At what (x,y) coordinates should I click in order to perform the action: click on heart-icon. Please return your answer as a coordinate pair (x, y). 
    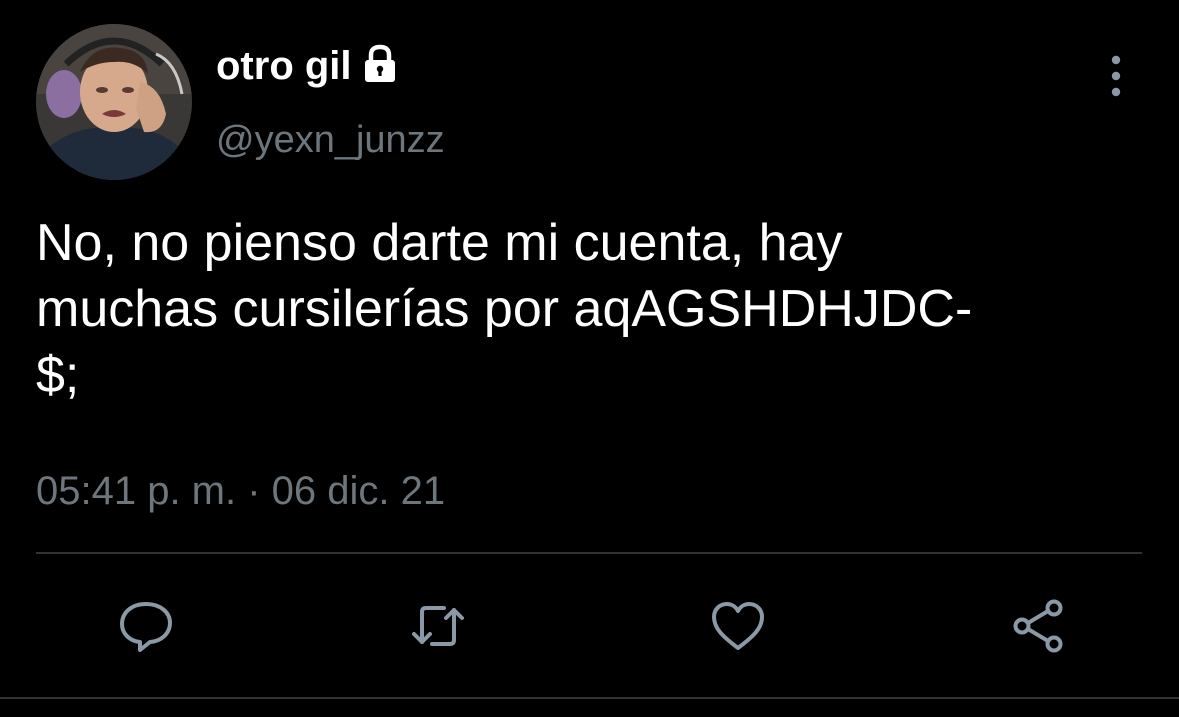
    Looking at the image, I should click on (738, 626).